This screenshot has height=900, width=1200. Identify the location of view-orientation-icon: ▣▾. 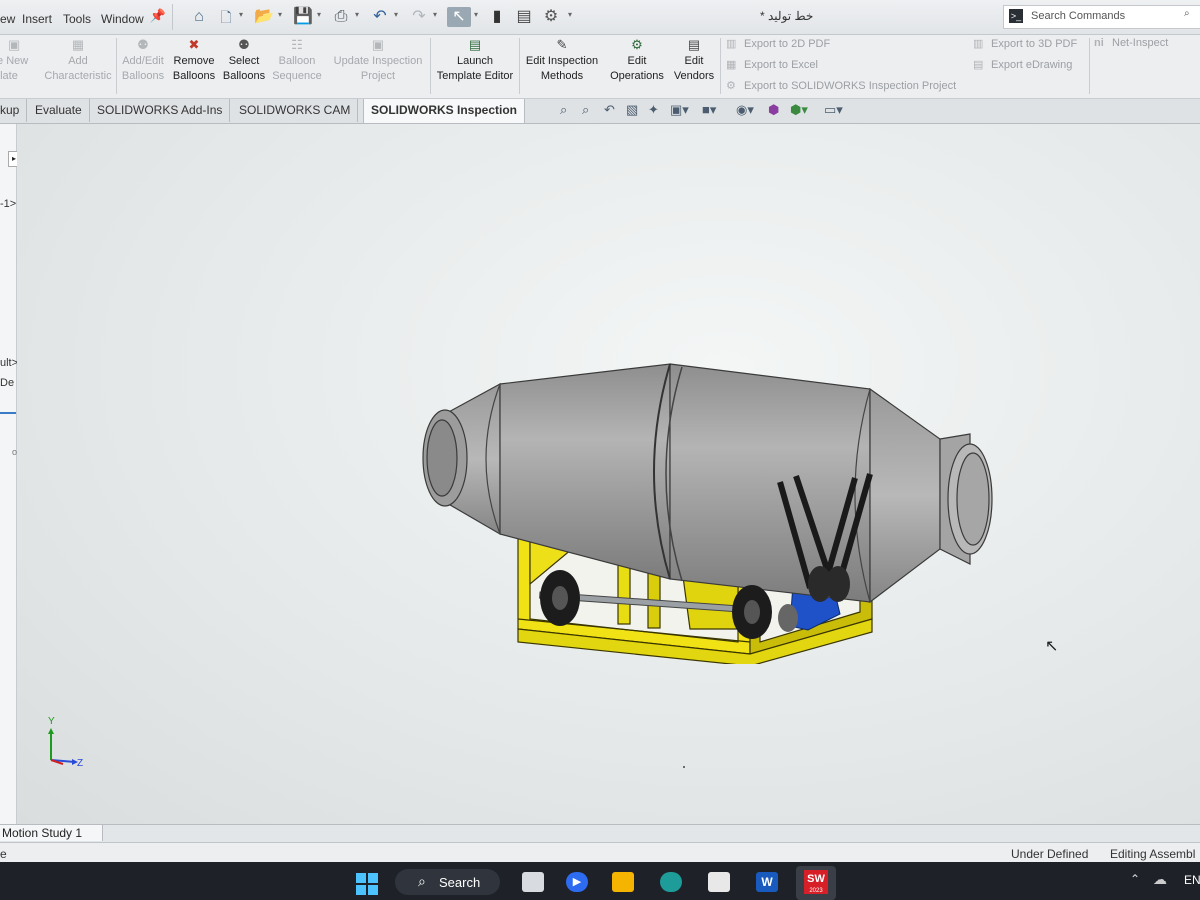
(679, 110).